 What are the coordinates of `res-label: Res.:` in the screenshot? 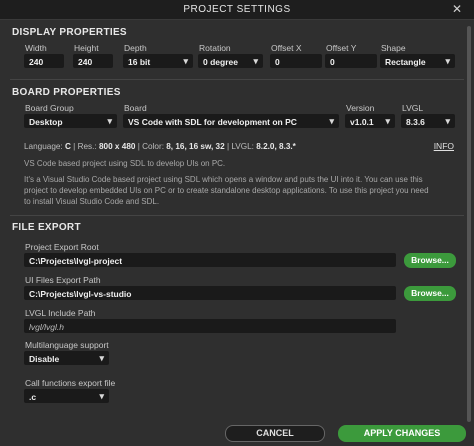 It's located at (87, 146).